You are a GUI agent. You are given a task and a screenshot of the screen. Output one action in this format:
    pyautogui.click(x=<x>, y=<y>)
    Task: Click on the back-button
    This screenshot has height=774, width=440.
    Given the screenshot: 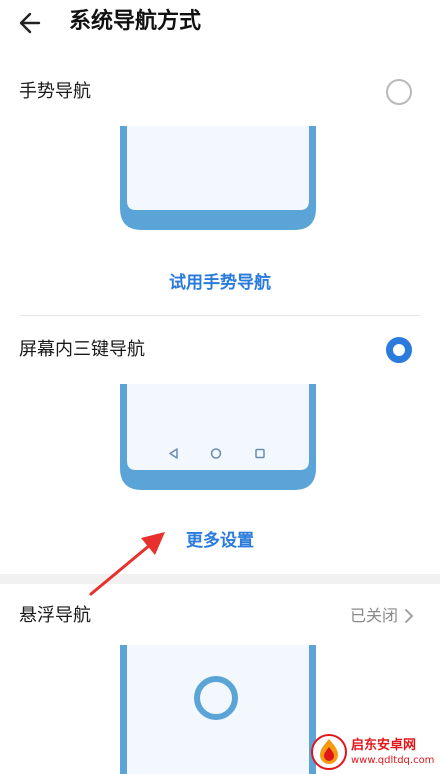 What is the action you would take?
    pyautogui.click(x=32, y=23)
    